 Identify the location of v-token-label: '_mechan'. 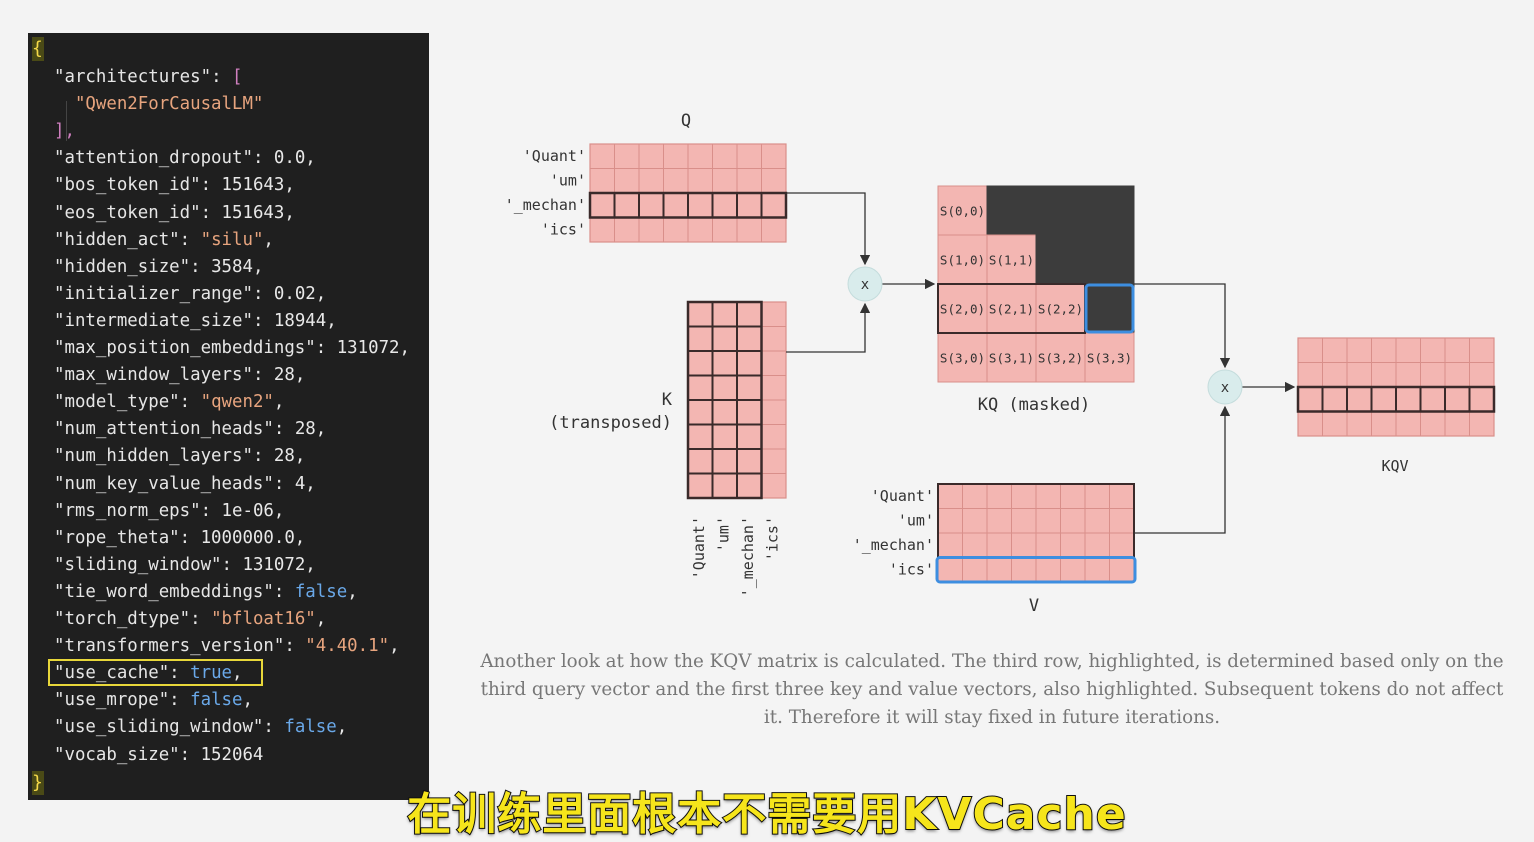
(893, 545).